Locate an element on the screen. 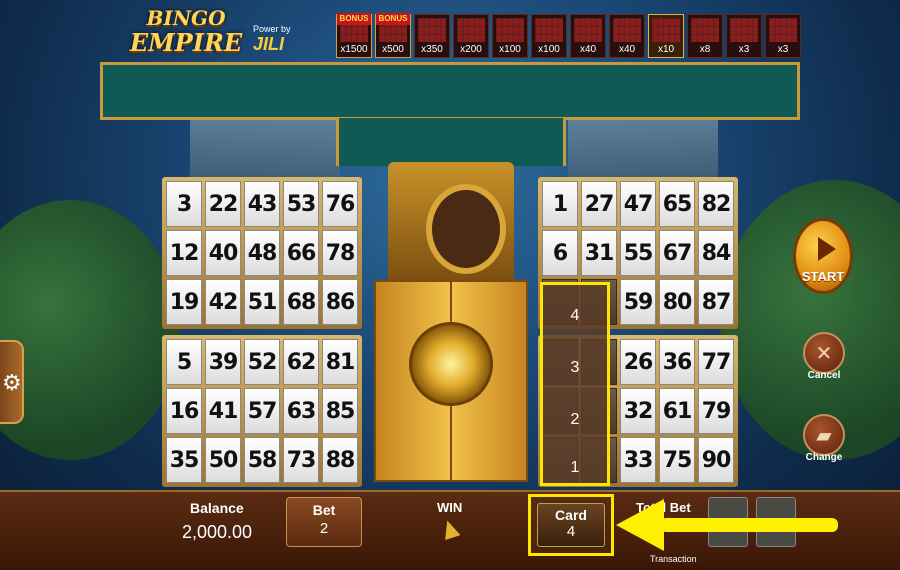  bingo-card-1: 3 22 43 53 76 12 40 48 66 78 19 42 51 68 86 is located at coordinates (262, 253).